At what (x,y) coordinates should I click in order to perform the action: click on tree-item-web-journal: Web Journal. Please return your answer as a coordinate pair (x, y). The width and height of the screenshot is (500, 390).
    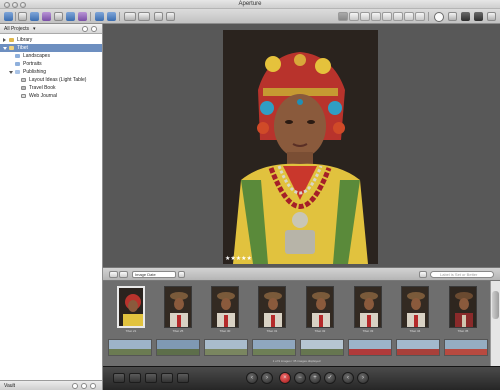
    Looking at the image, I should click on (51, 96).